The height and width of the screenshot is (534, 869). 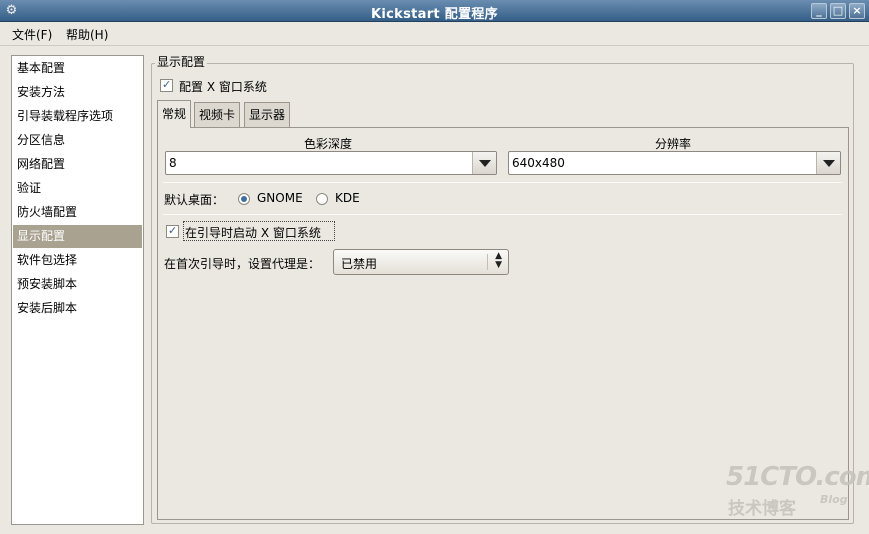 What do you see at coordinates (77, 68) in the screenshot?
I see `sidebar-item-basic: 基本配置` at bounding box center [77, 68].